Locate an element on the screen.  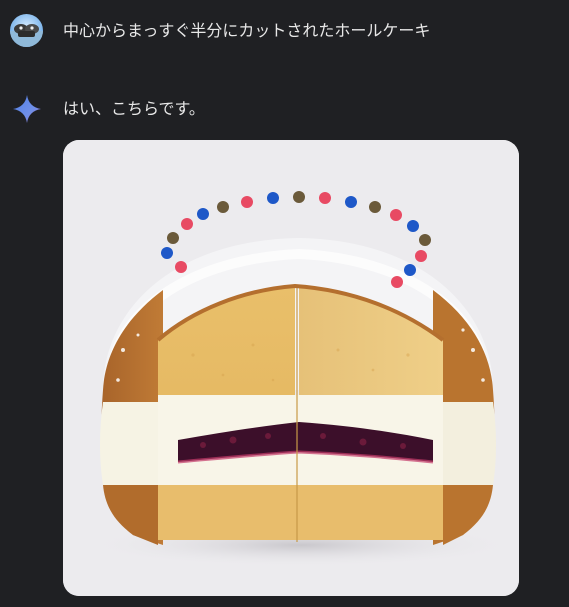
user-turn: 中心からまっすぐ半分にカットされたホールケーキ is located at coordinates (284, 34).